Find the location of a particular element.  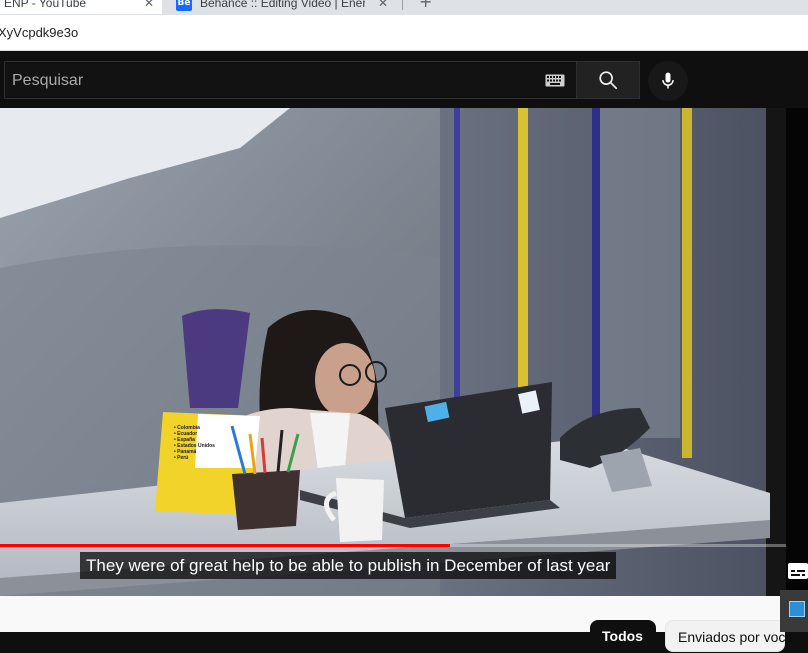

browser-tab-behance: Bē Behance :: Editing Video | Energ ✕ is located at coordinates (283, 7).